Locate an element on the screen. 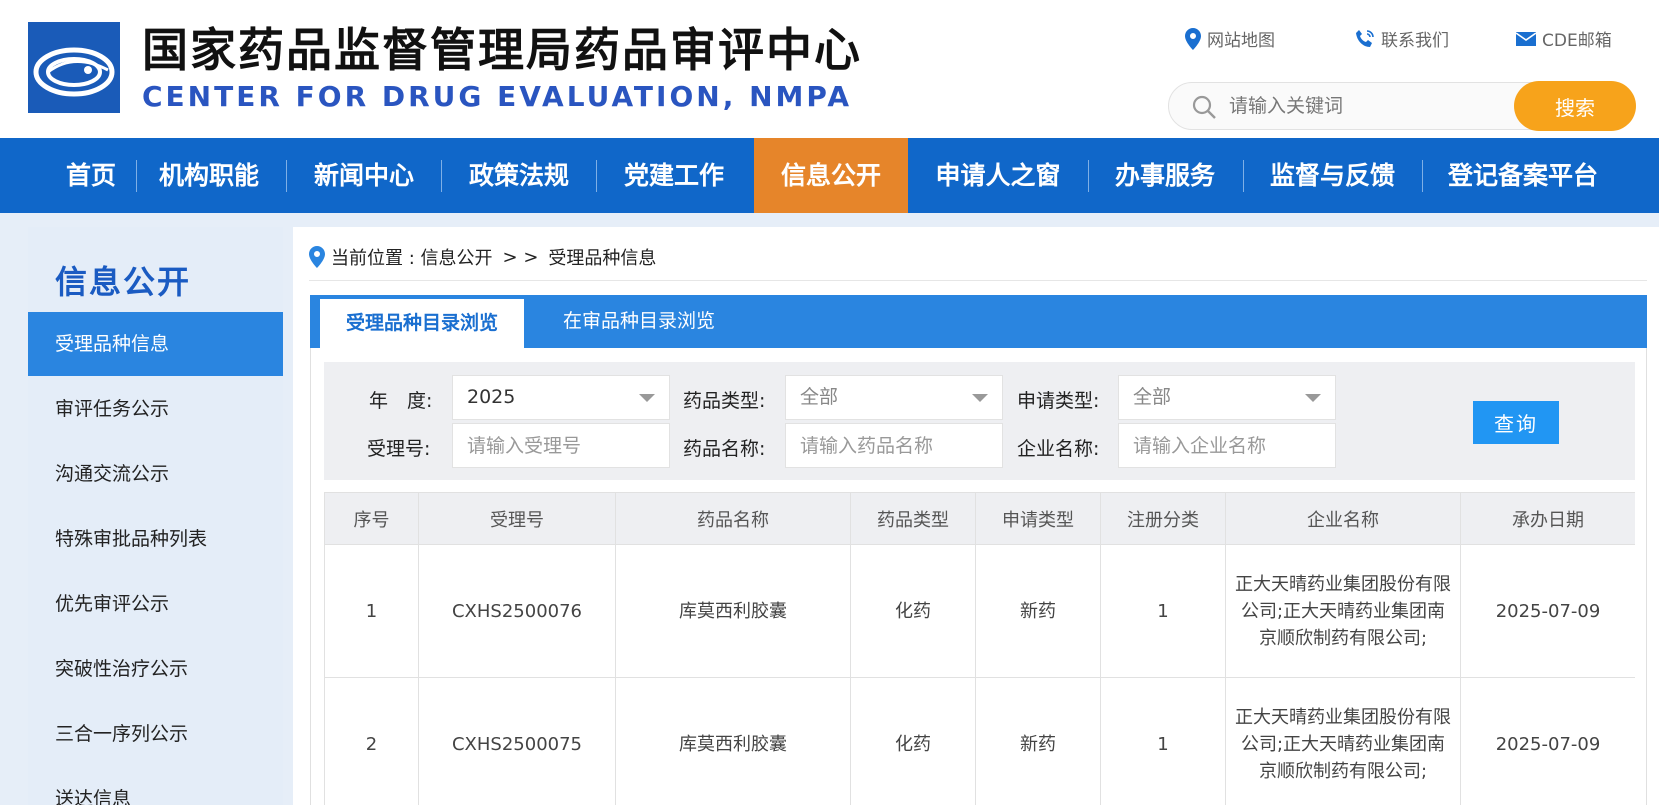  sitemap-link: 网站地图 is located at coordinates (1230, 38).